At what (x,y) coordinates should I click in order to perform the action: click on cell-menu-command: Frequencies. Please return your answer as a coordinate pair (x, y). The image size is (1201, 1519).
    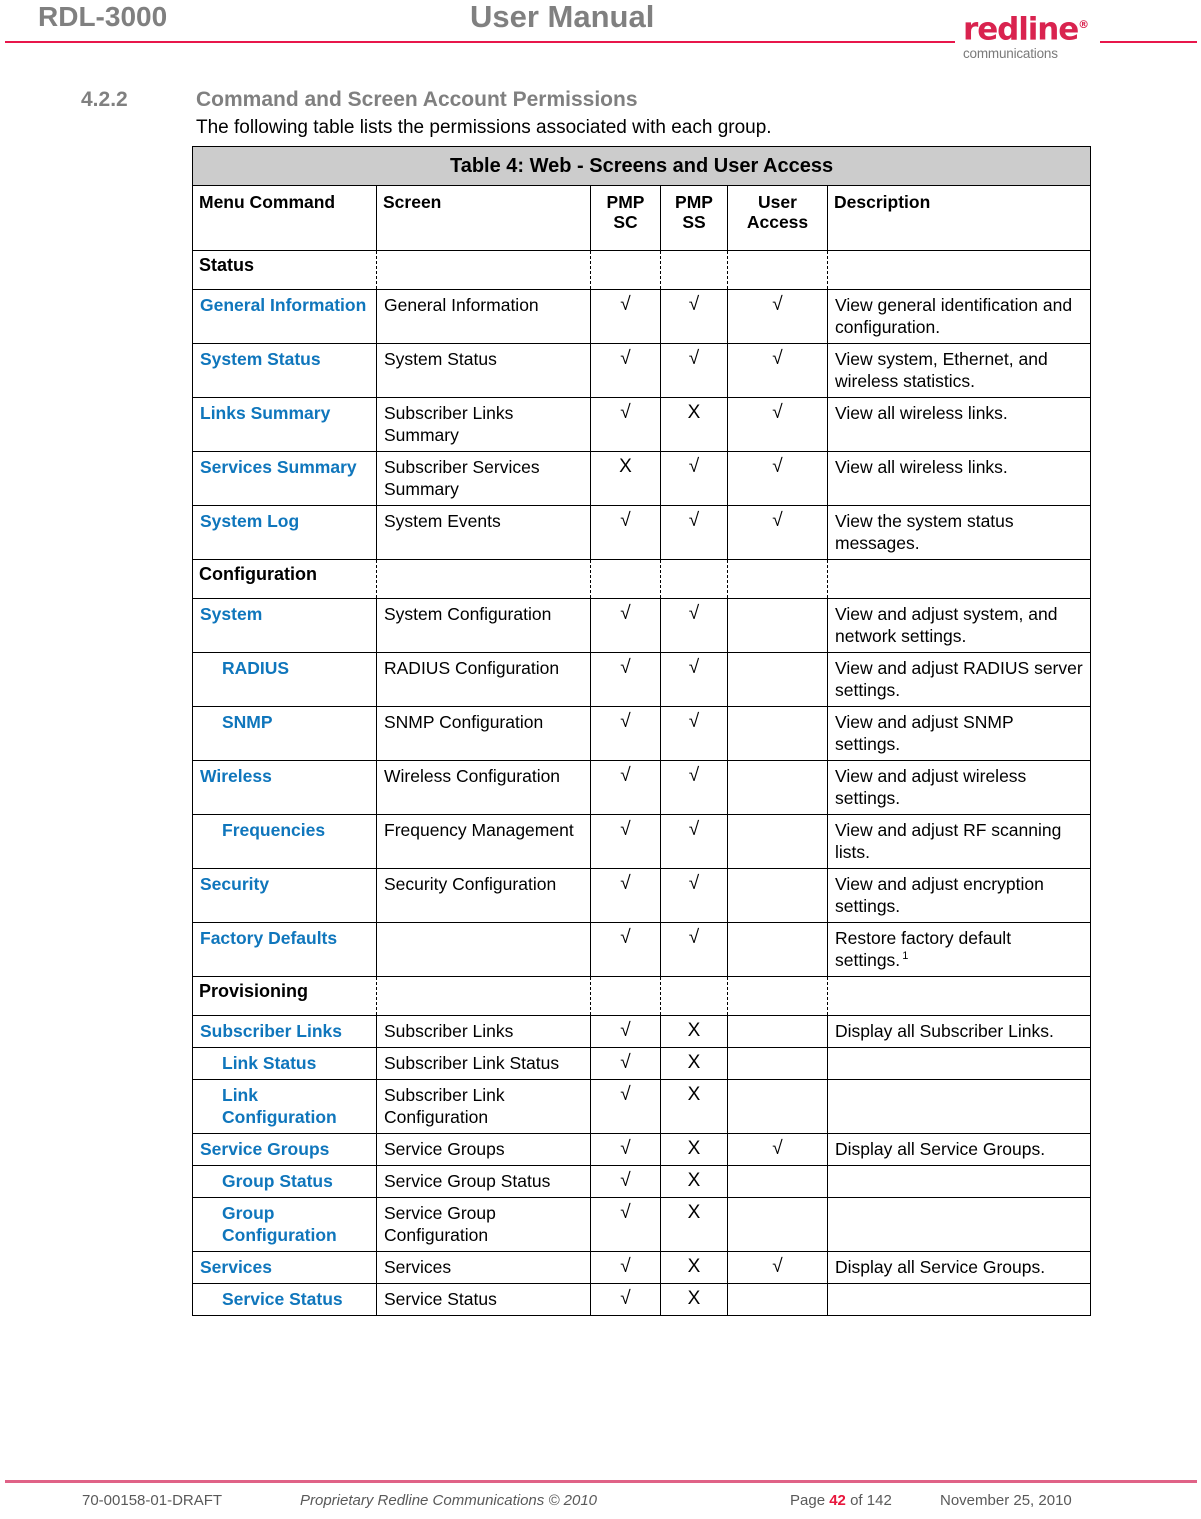
    Looking at the image, I should click on (284, 841).